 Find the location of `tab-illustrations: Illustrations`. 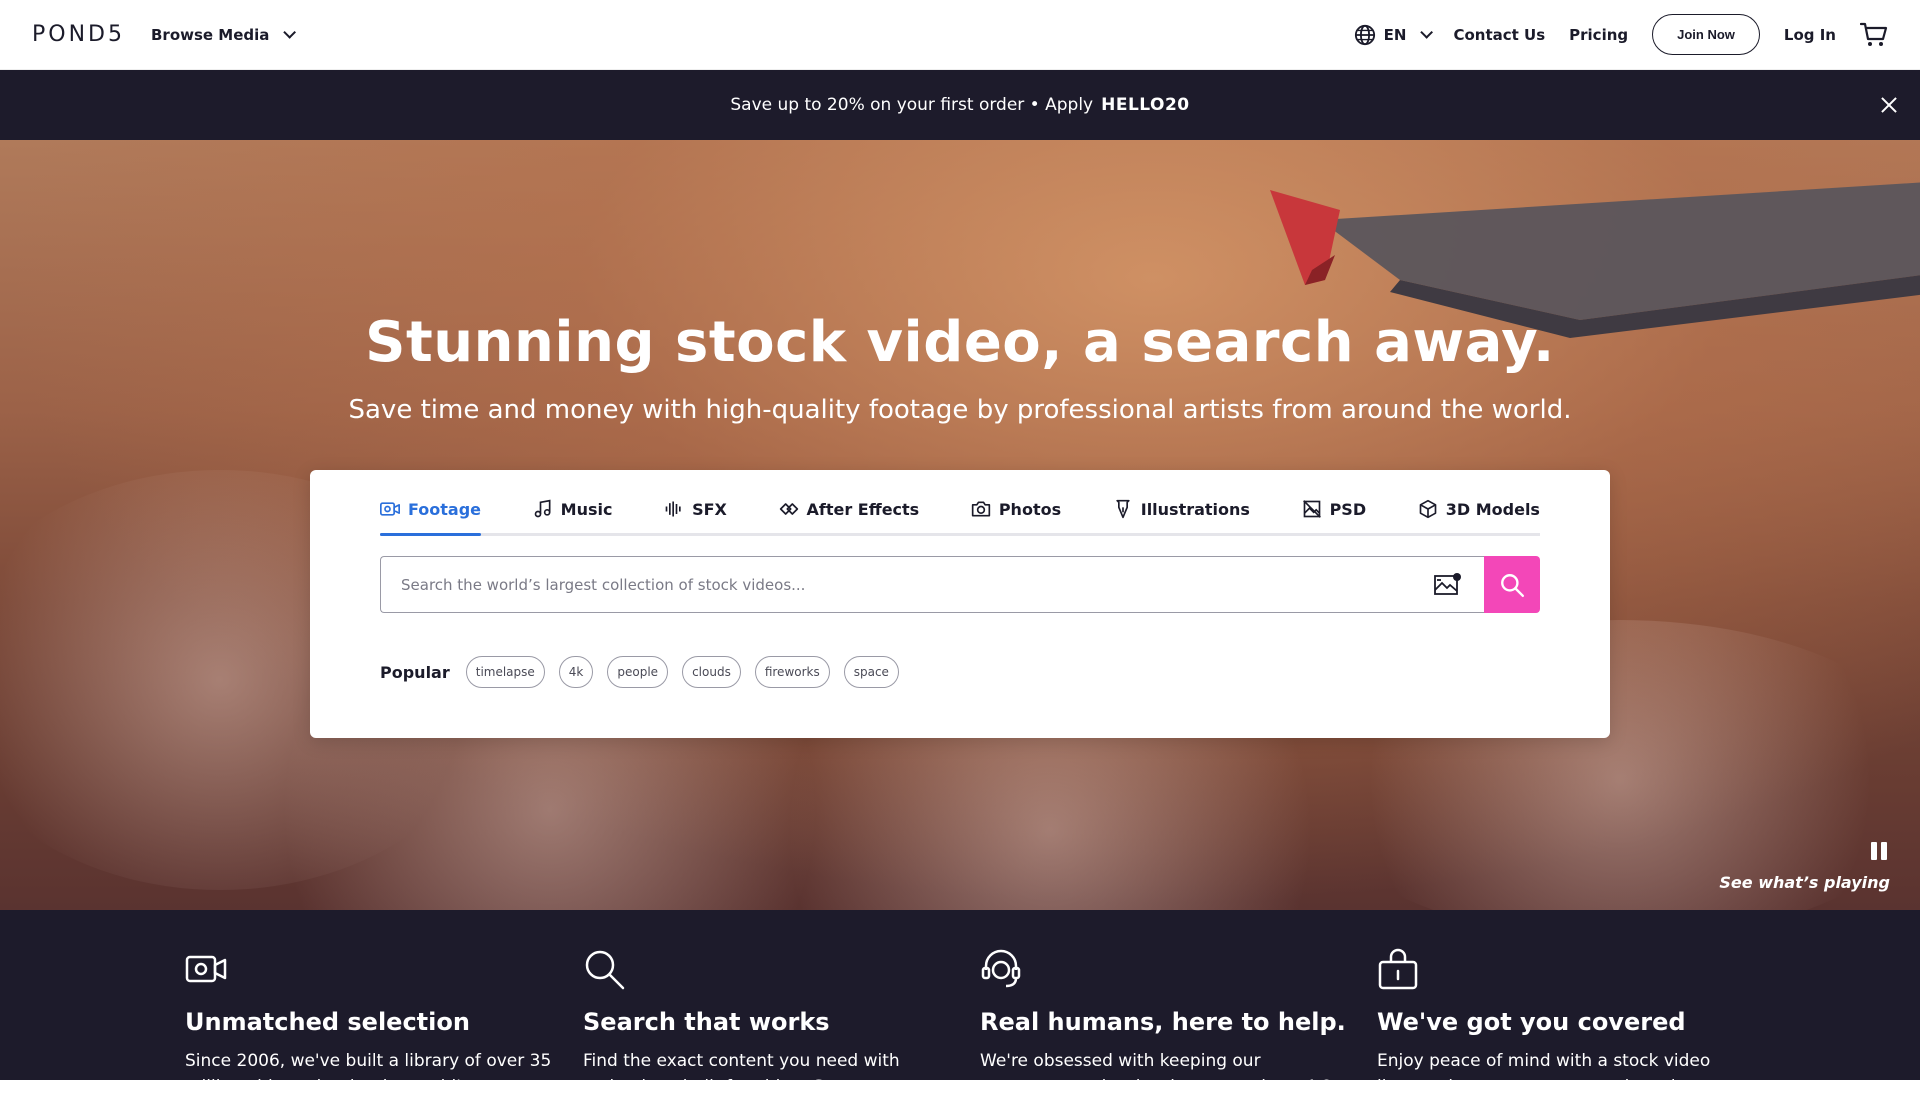

tab-illustrations: Illustrations is located at coordinates (1181, 516).